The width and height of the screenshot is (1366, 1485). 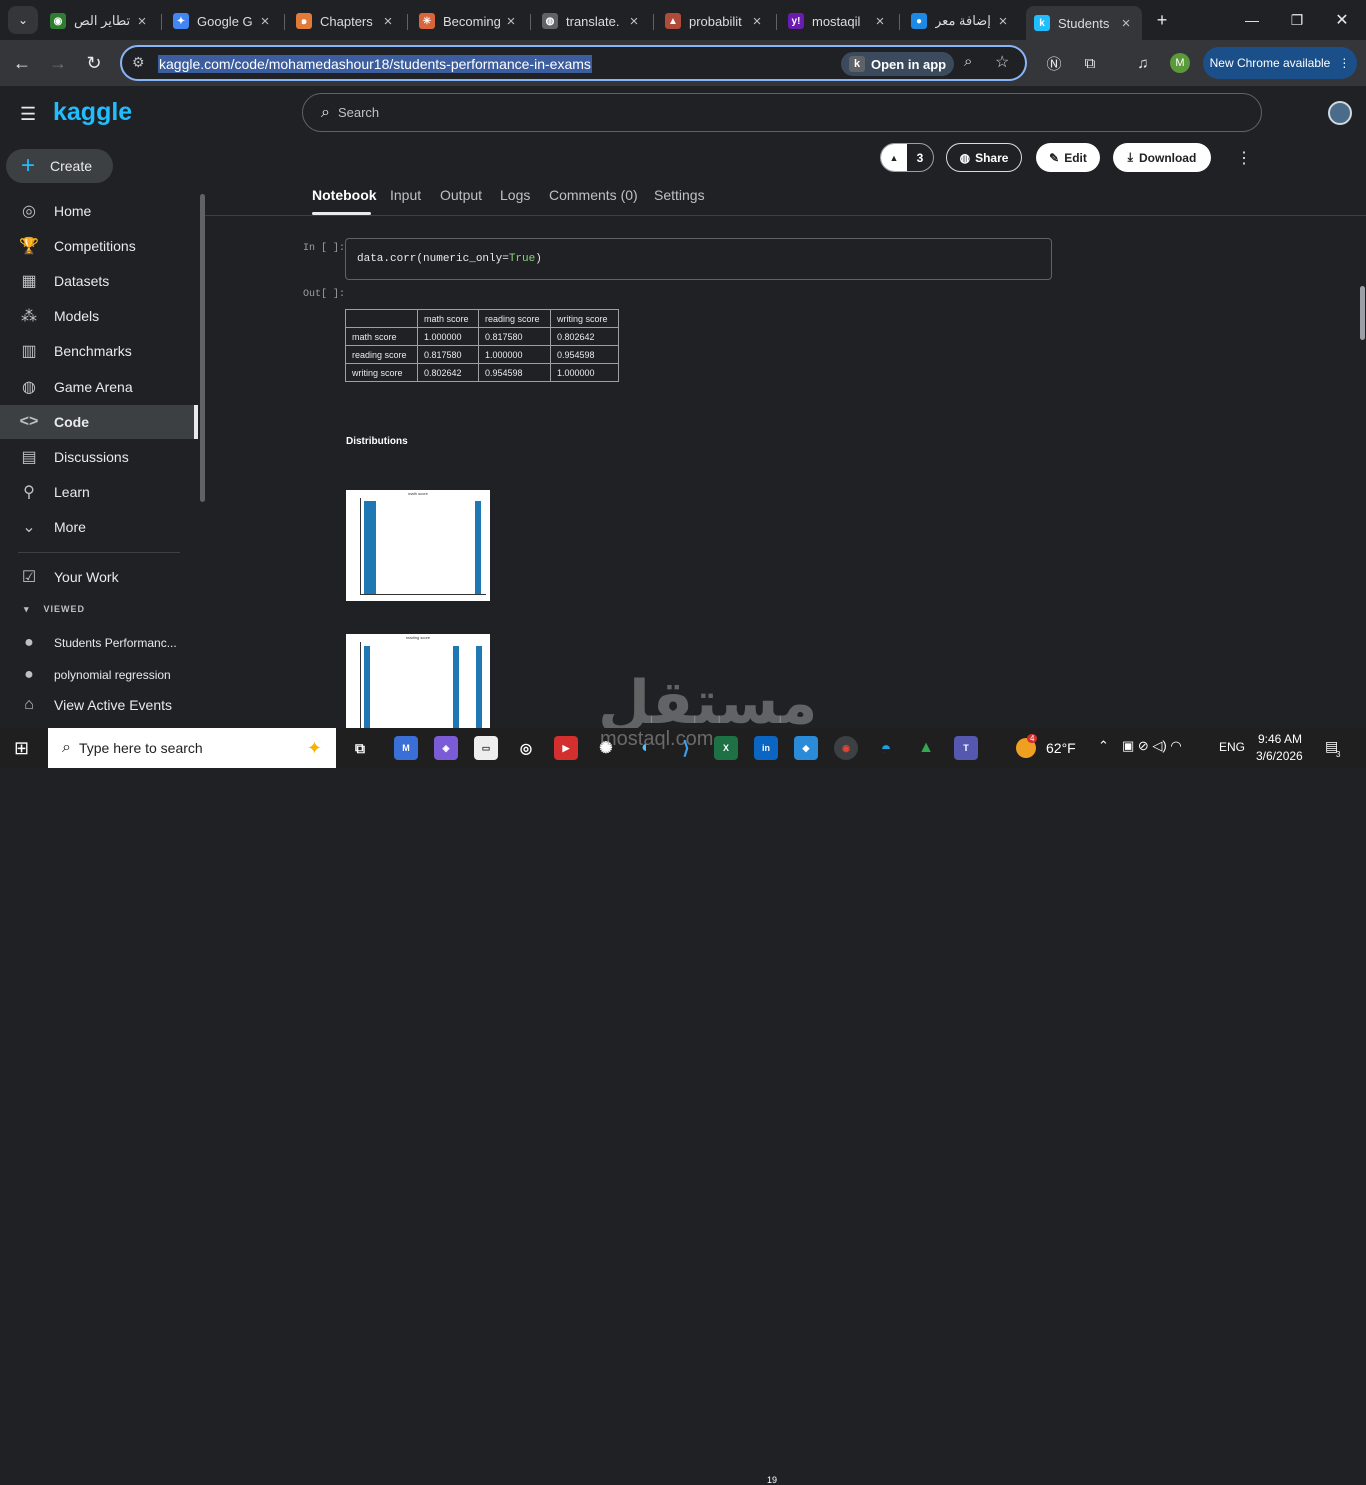 I want to click on taskbar-search-input: ⌕ Type here to search ✦, so click(x=192, y=748).